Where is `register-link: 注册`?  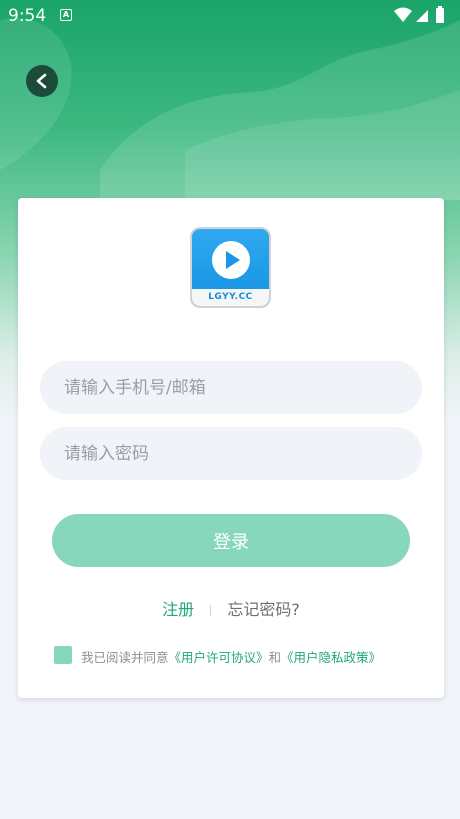 register-link: 注册 is located at coordinates (178, 609).